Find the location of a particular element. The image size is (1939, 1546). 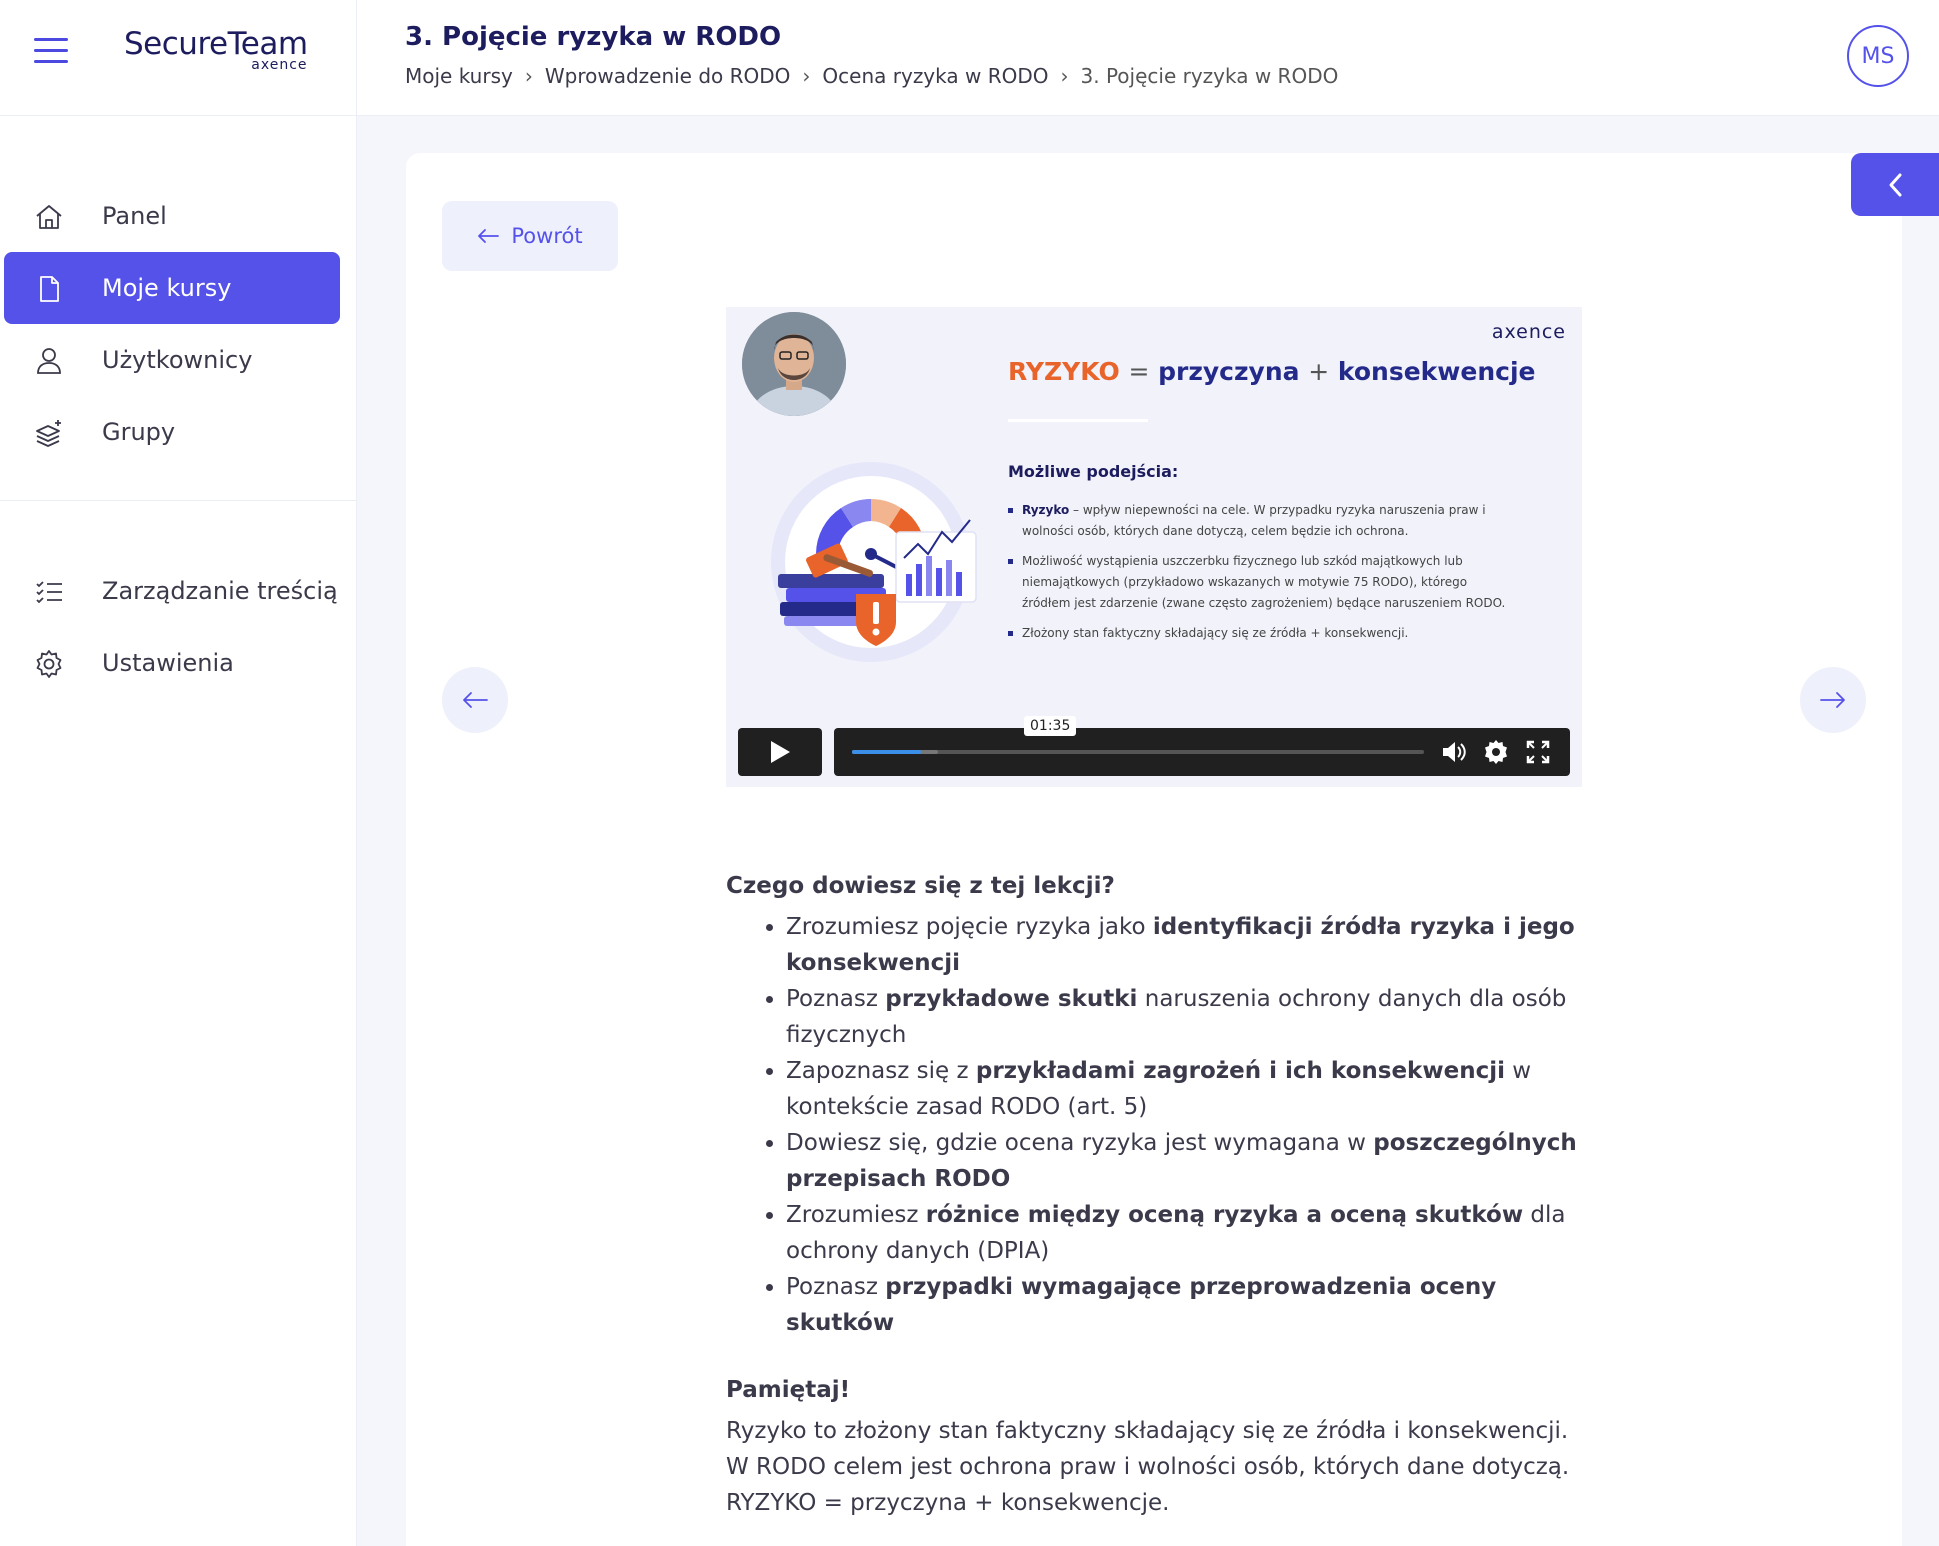

user-icon is located at coordinates (49, 361).